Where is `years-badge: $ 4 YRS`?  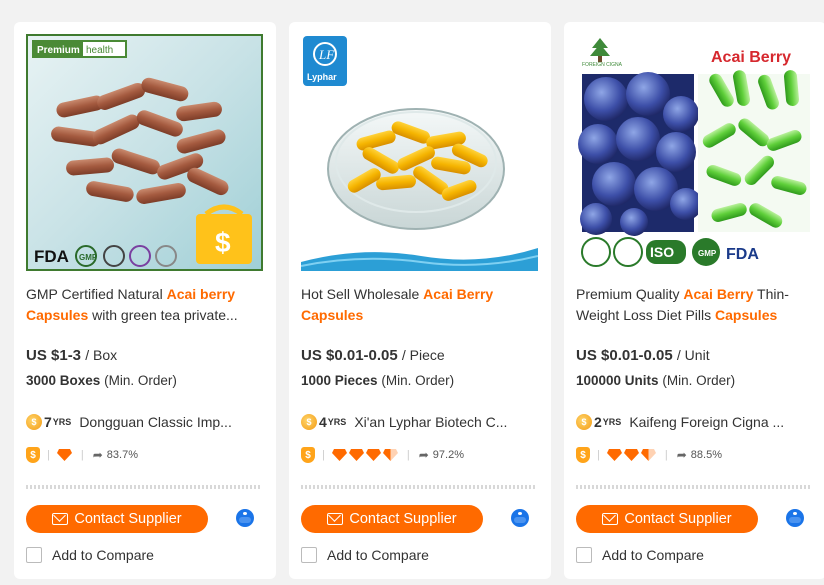
years-badge: $ 4 YRS is located at coordinates (323, 422).